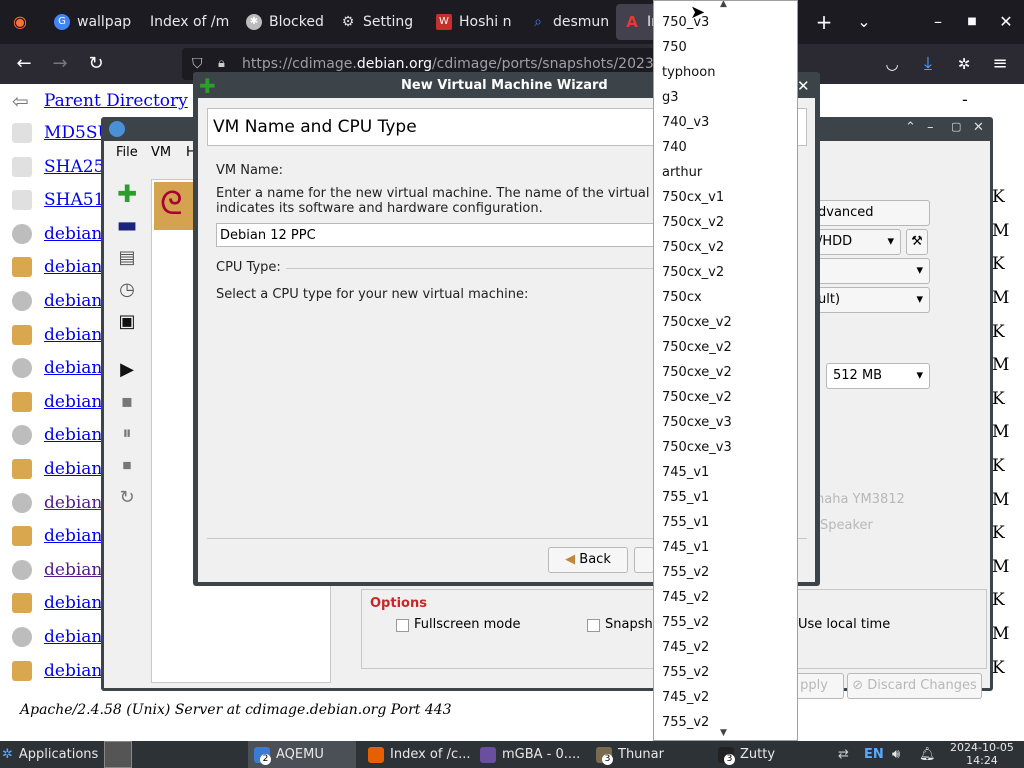  What do you see at coordinates (844, 624) in the screenshot?
I see `localtime-label: Use local time` at bounding box center [844, 624].